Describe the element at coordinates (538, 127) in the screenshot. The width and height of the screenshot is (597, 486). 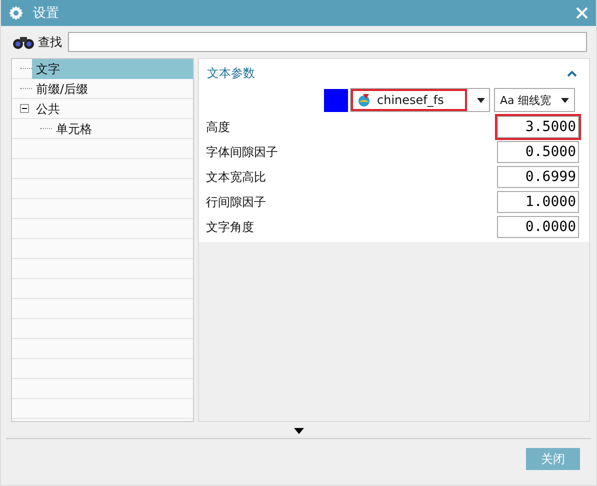
I see `number-field: 3.5000` at that location.